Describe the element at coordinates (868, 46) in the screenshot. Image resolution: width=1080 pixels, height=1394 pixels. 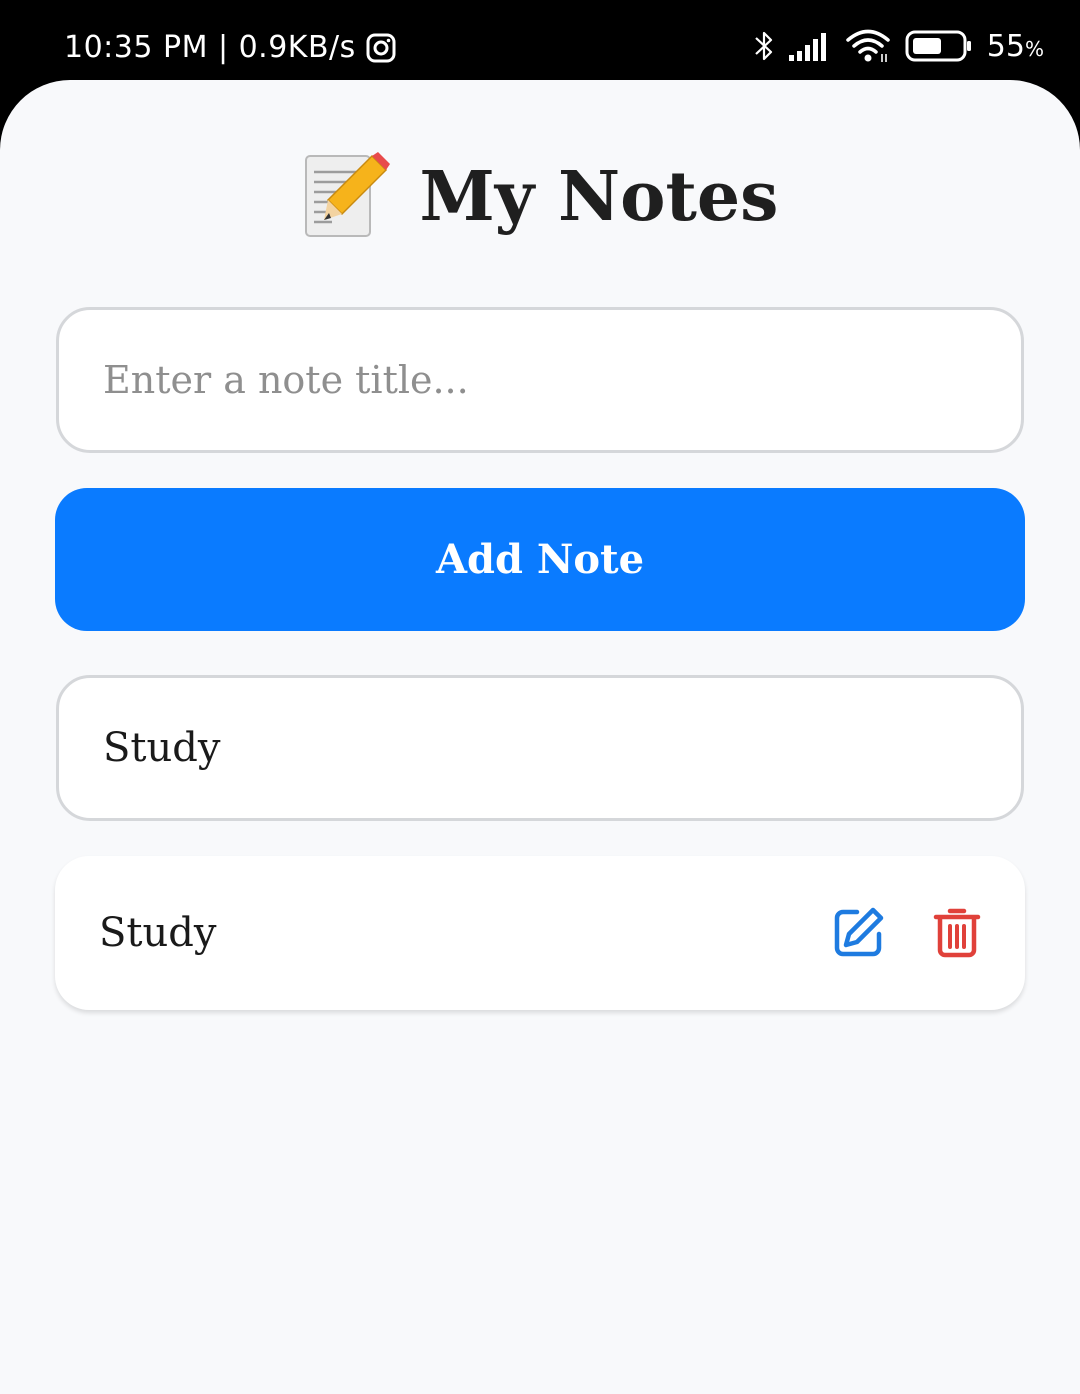
I see `wifi-icon` at that location.